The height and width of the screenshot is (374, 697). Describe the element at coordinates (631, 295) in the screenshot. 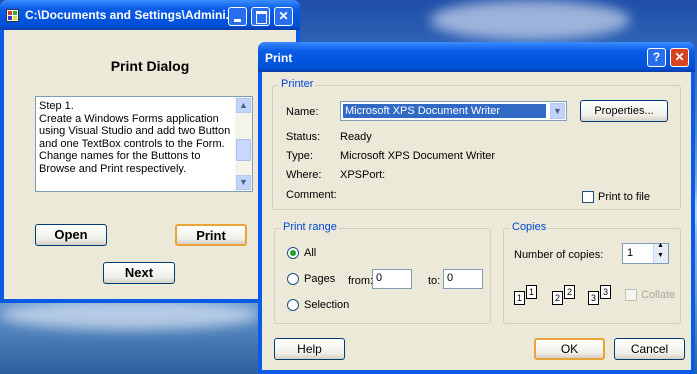

I see `collate-checkbox` at that location.